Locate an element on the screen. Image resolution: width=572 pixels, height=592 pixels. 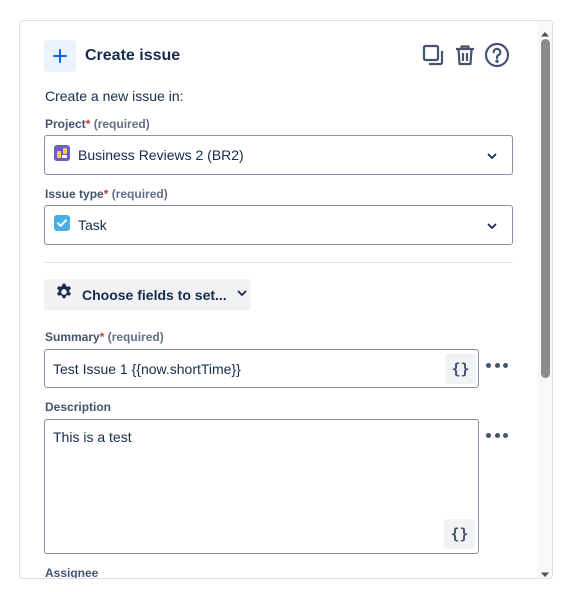
project-avatar-icon is located at coordinates (62, 155).